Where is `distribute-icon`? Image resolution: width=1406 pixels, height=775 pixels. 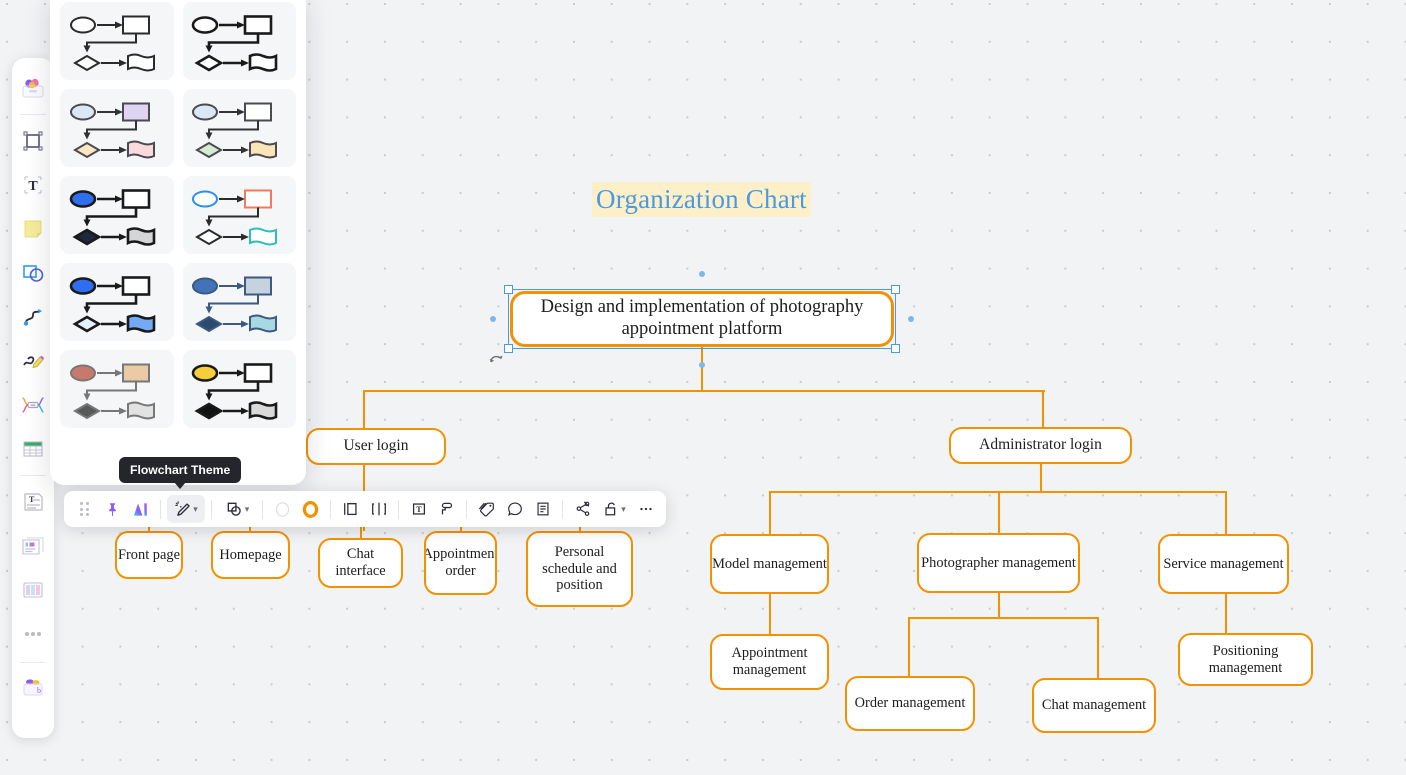
distribute-icon is located at coordinates (378, 509).